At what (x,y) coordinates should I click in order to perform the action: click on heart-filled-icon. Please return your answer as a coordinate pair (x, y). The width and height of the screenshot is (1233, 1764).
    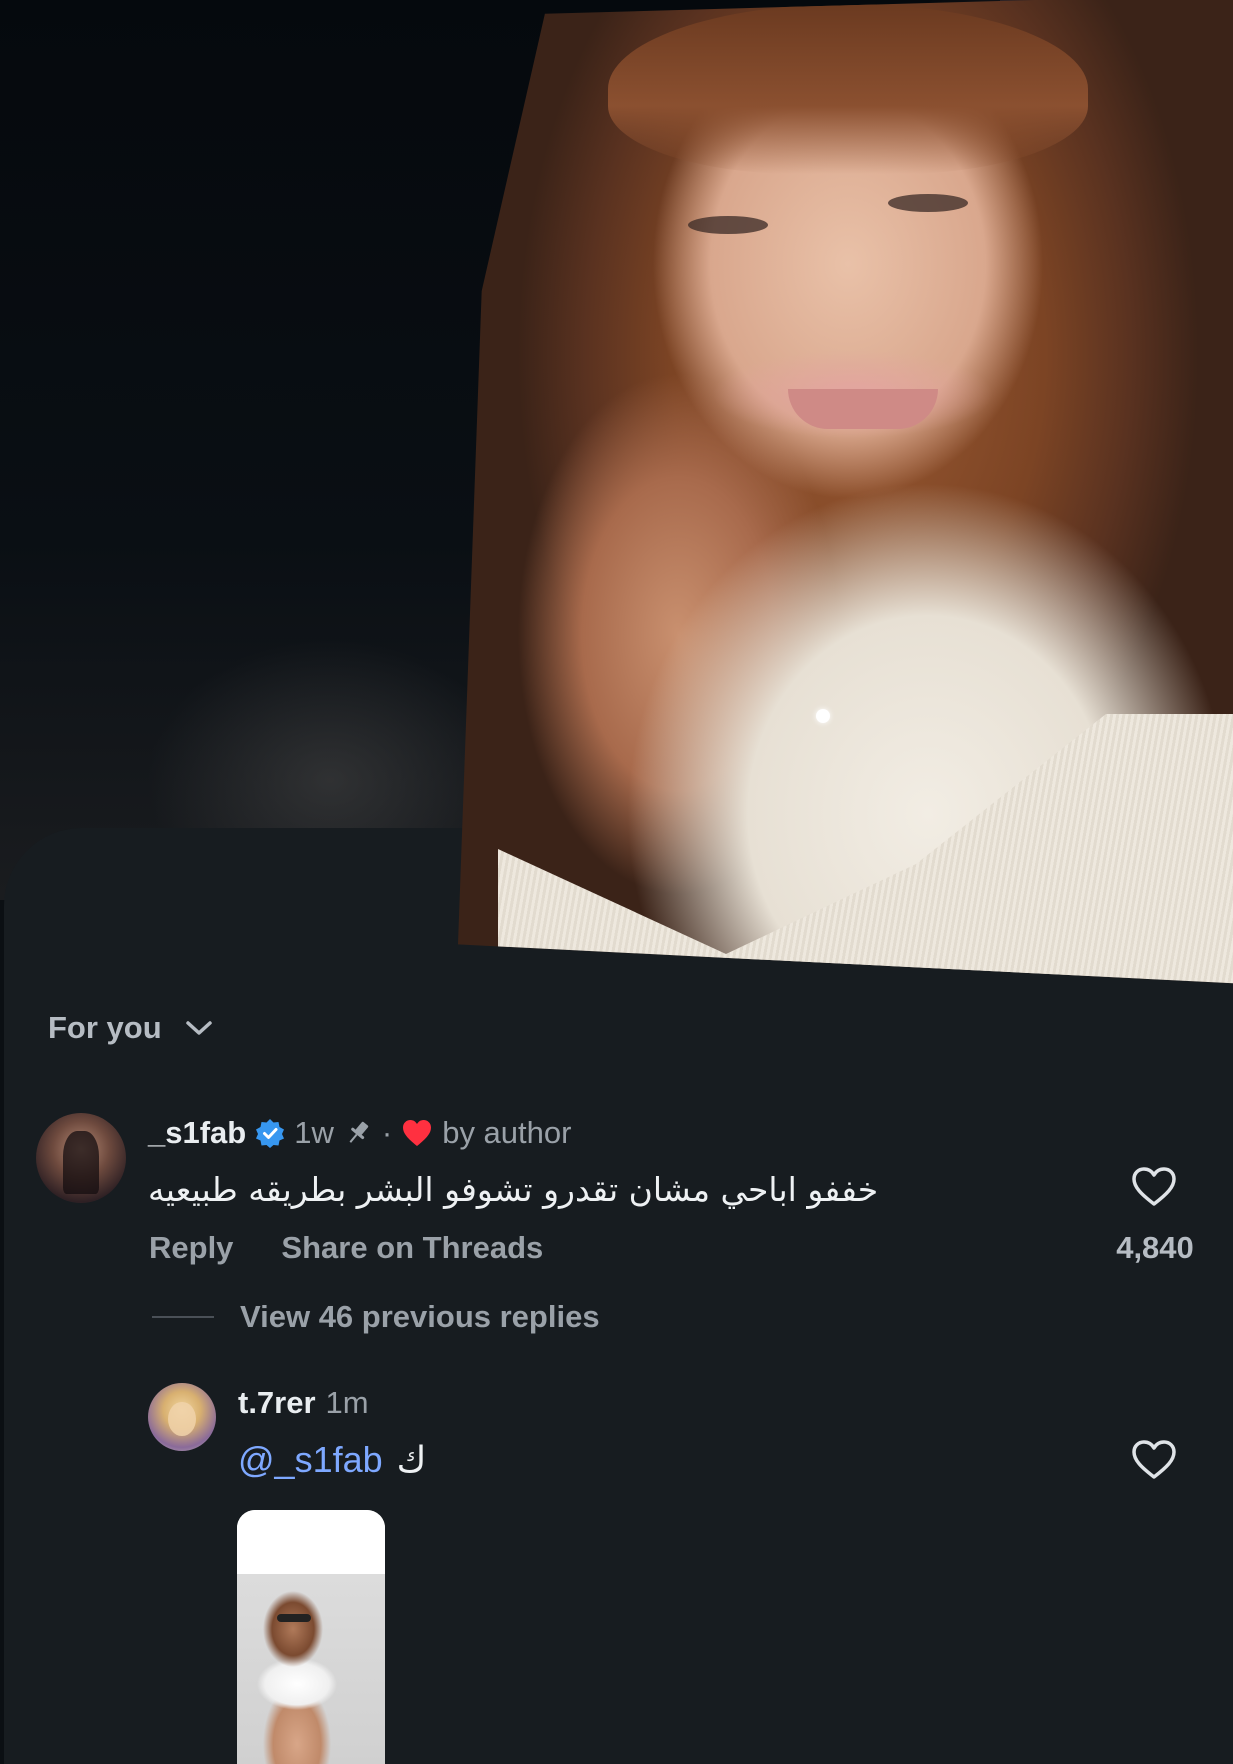
    Looking at the image, I should click on (417, 1133).